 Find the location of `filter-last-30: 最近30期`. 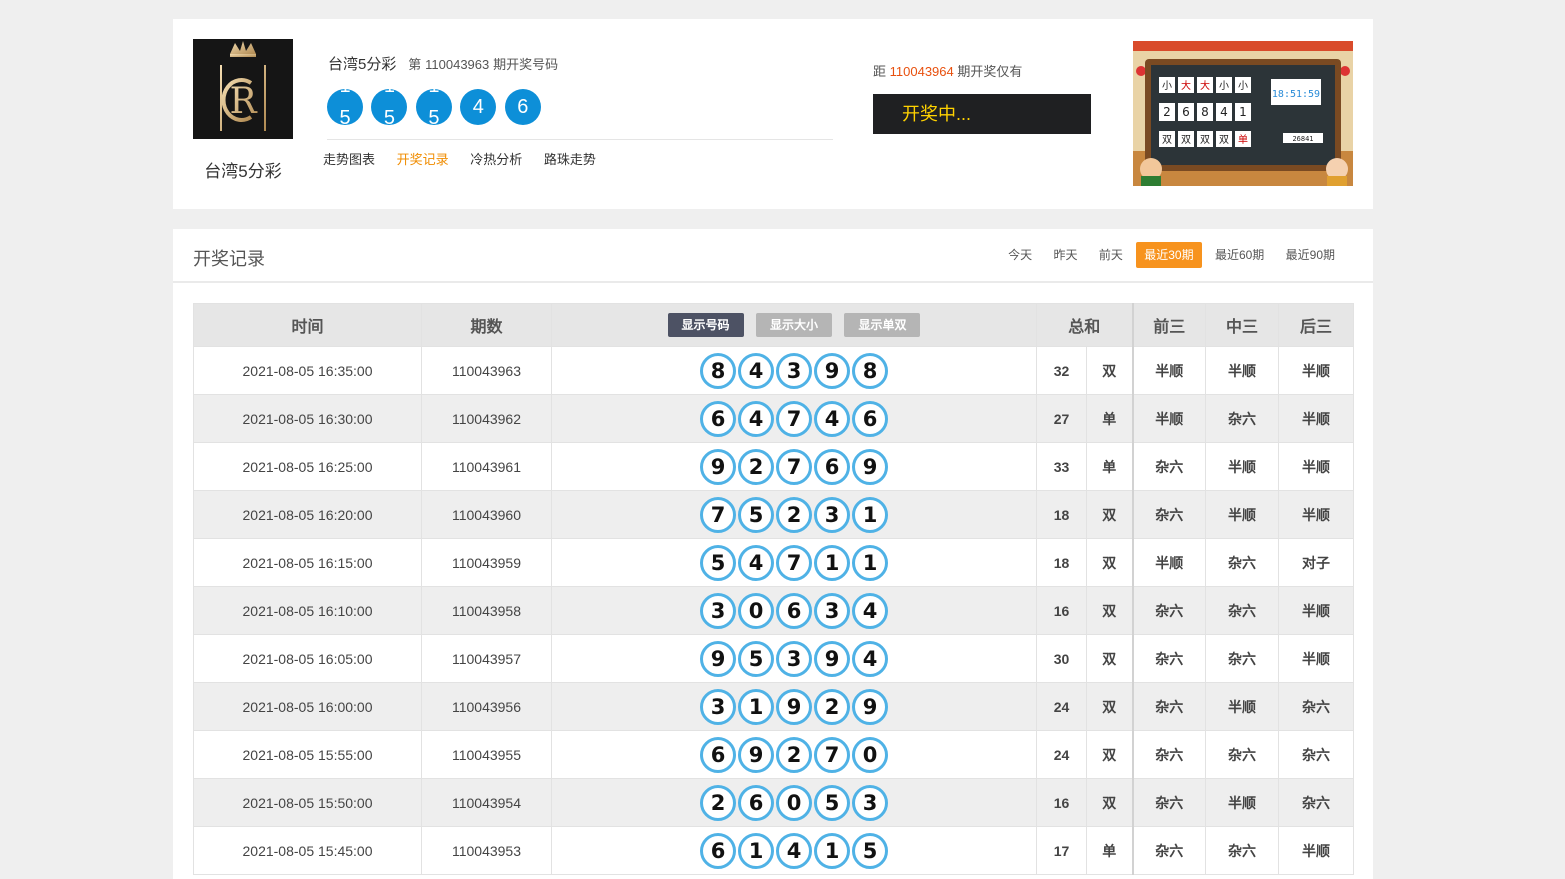

filter-last-30: 最近30期 is located at coordinates (1169, 255).